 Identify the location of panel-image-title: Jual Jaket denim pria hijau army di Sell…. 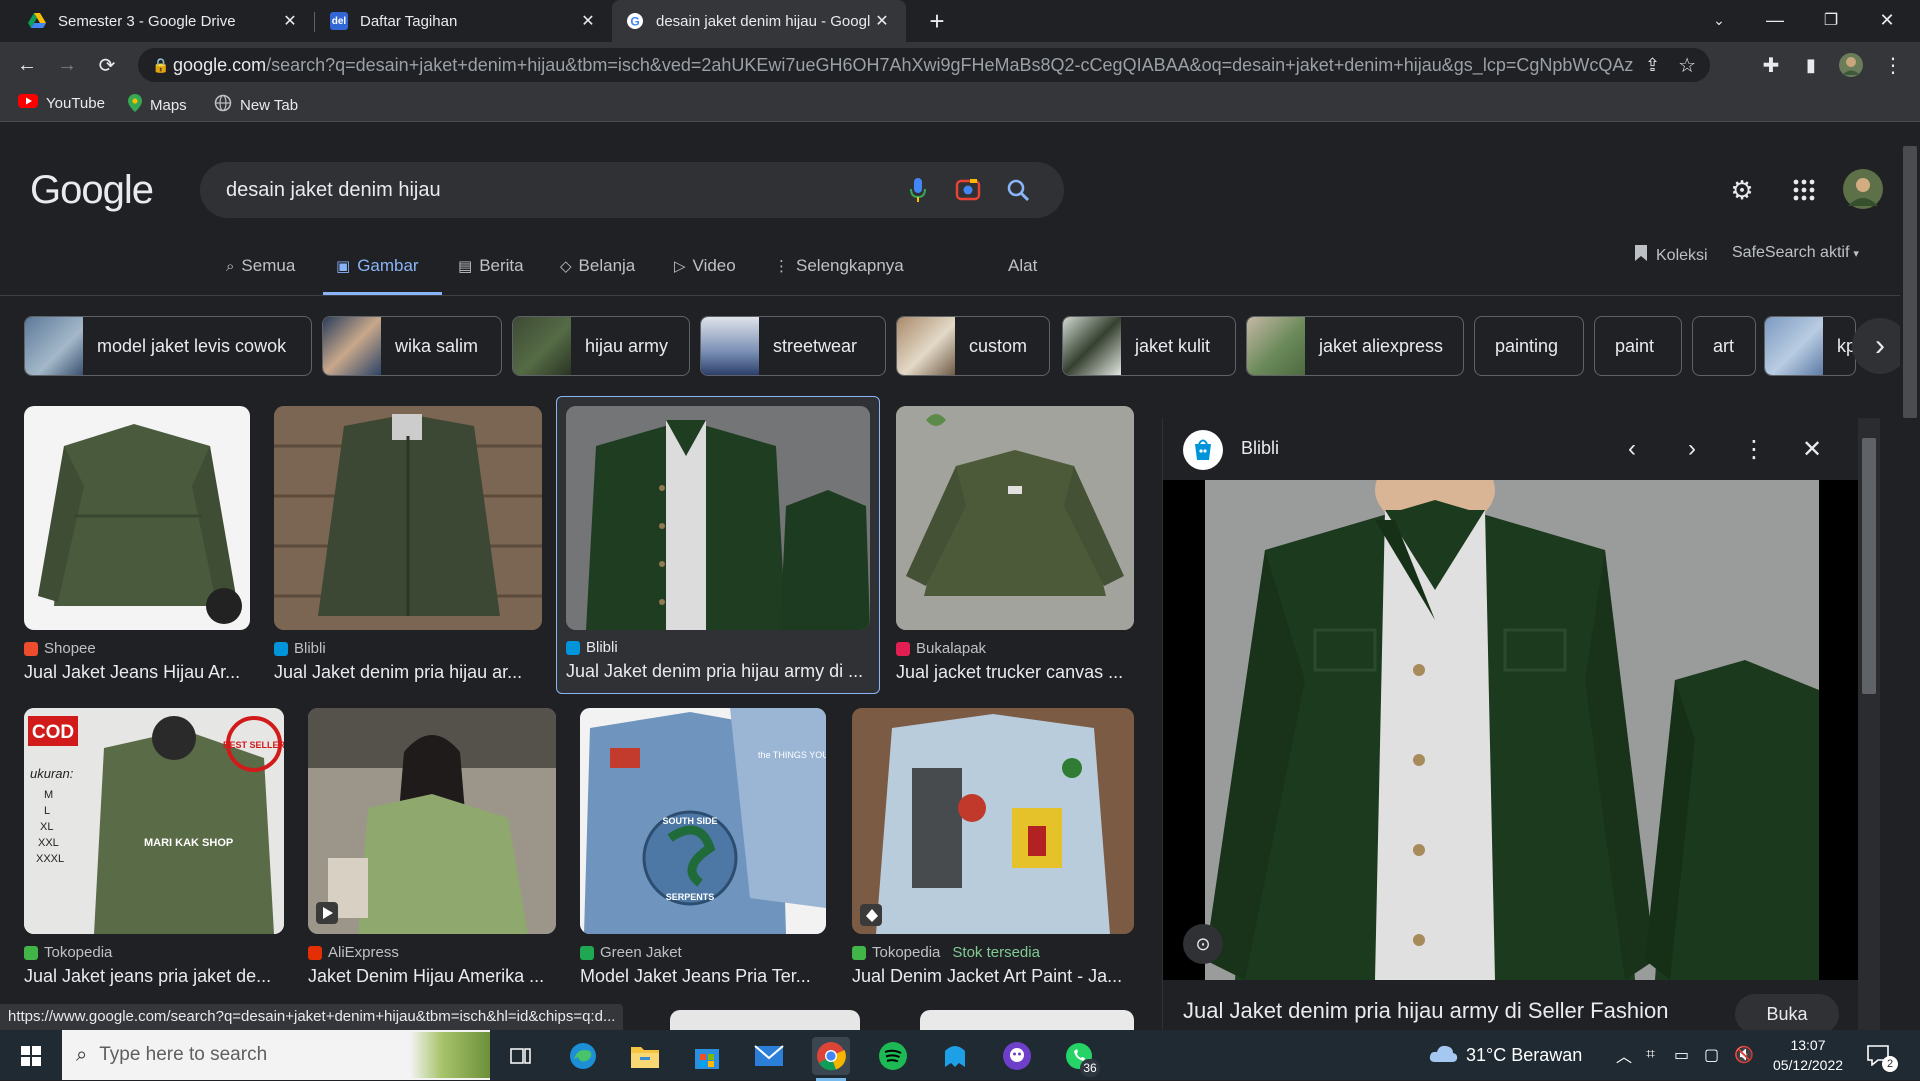
(1425, 1011).